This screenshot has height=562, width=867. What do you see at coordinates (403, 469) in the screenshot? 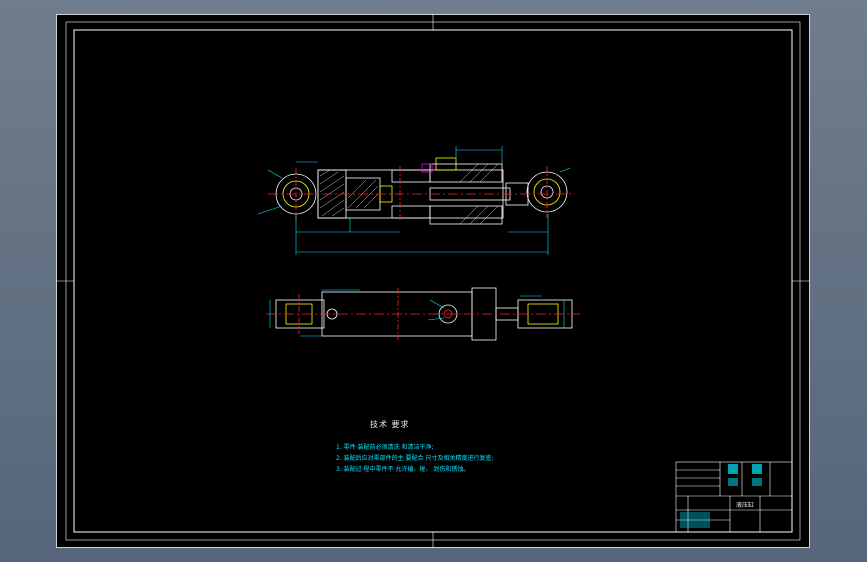
I see `tech-requirement-line: 3. 装配过 程中零件不 允许磕、碰、 划伤和锈蚀。` at bounding box center [403, 469].